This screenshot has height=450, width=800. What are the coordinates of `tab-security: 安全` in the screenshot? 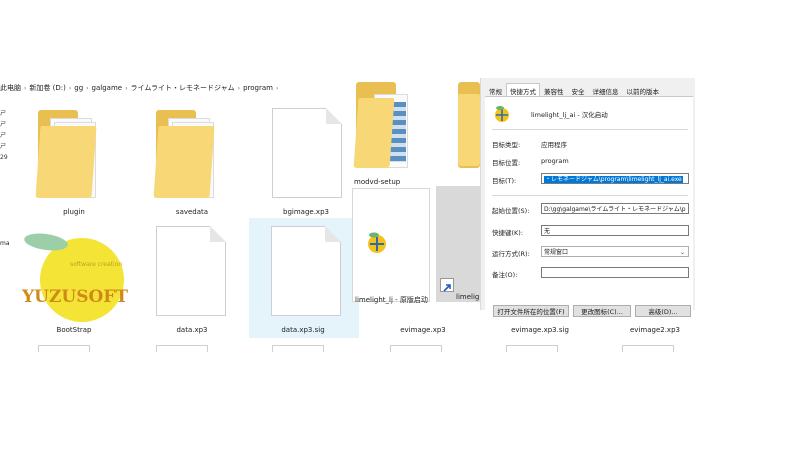 It's located at (578, 89).